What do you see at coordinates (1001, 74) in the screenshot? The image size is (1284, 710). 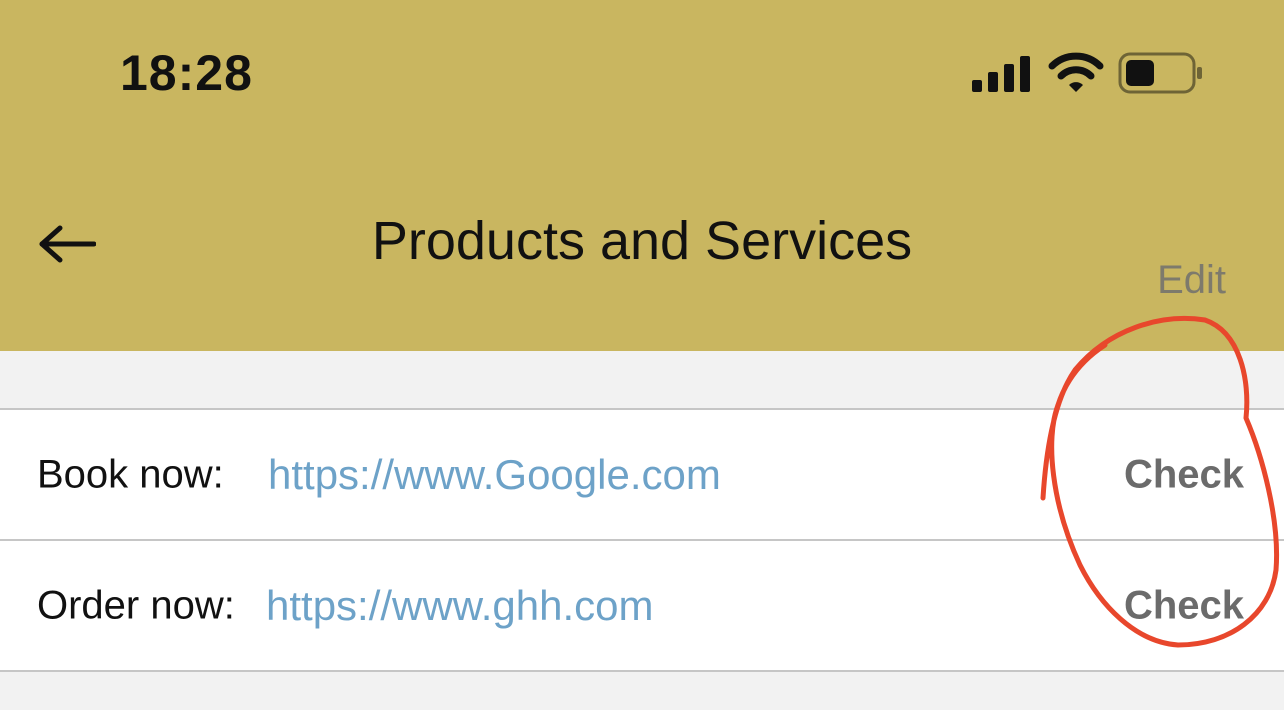 I see `cellular-signal-icon` at bounding box center [1001, 74].